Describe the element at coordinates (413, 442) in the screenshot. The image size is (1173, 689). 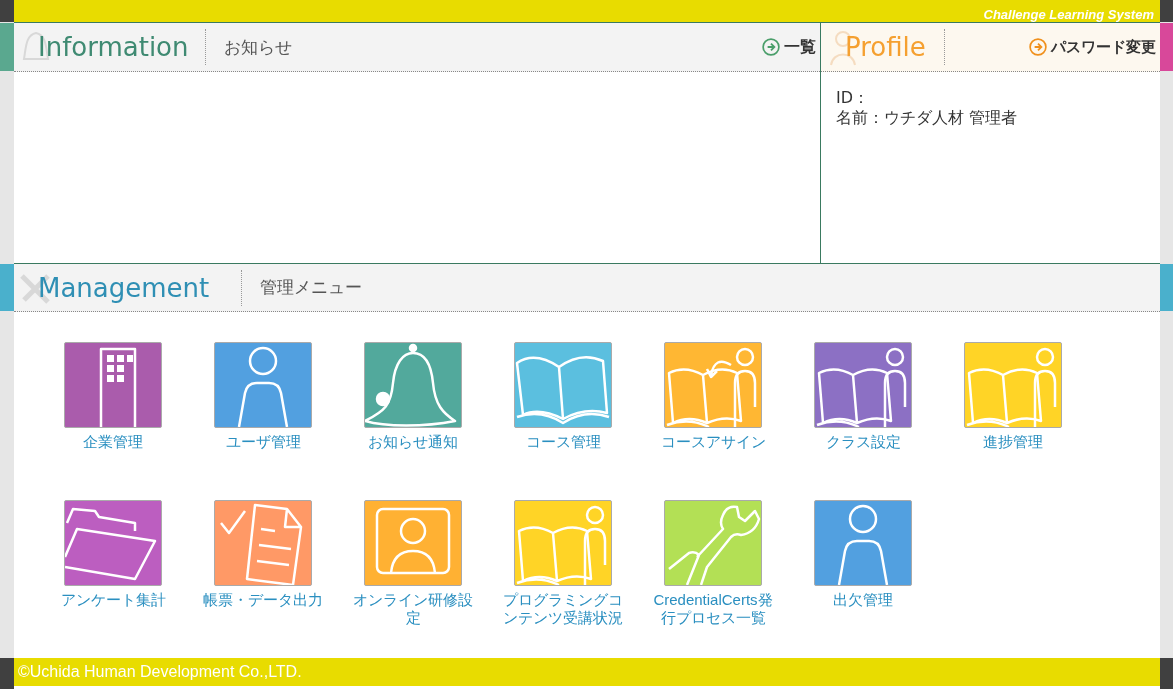
I see `menu-tile-label: お知らせ通知` at that location.